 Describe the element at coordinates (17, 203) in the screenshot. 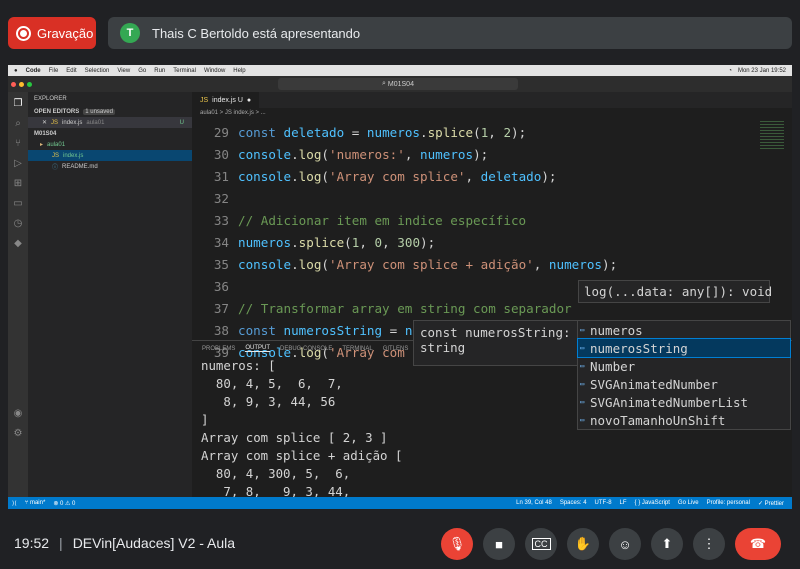

I see `remote-icon: ▭` at that location.